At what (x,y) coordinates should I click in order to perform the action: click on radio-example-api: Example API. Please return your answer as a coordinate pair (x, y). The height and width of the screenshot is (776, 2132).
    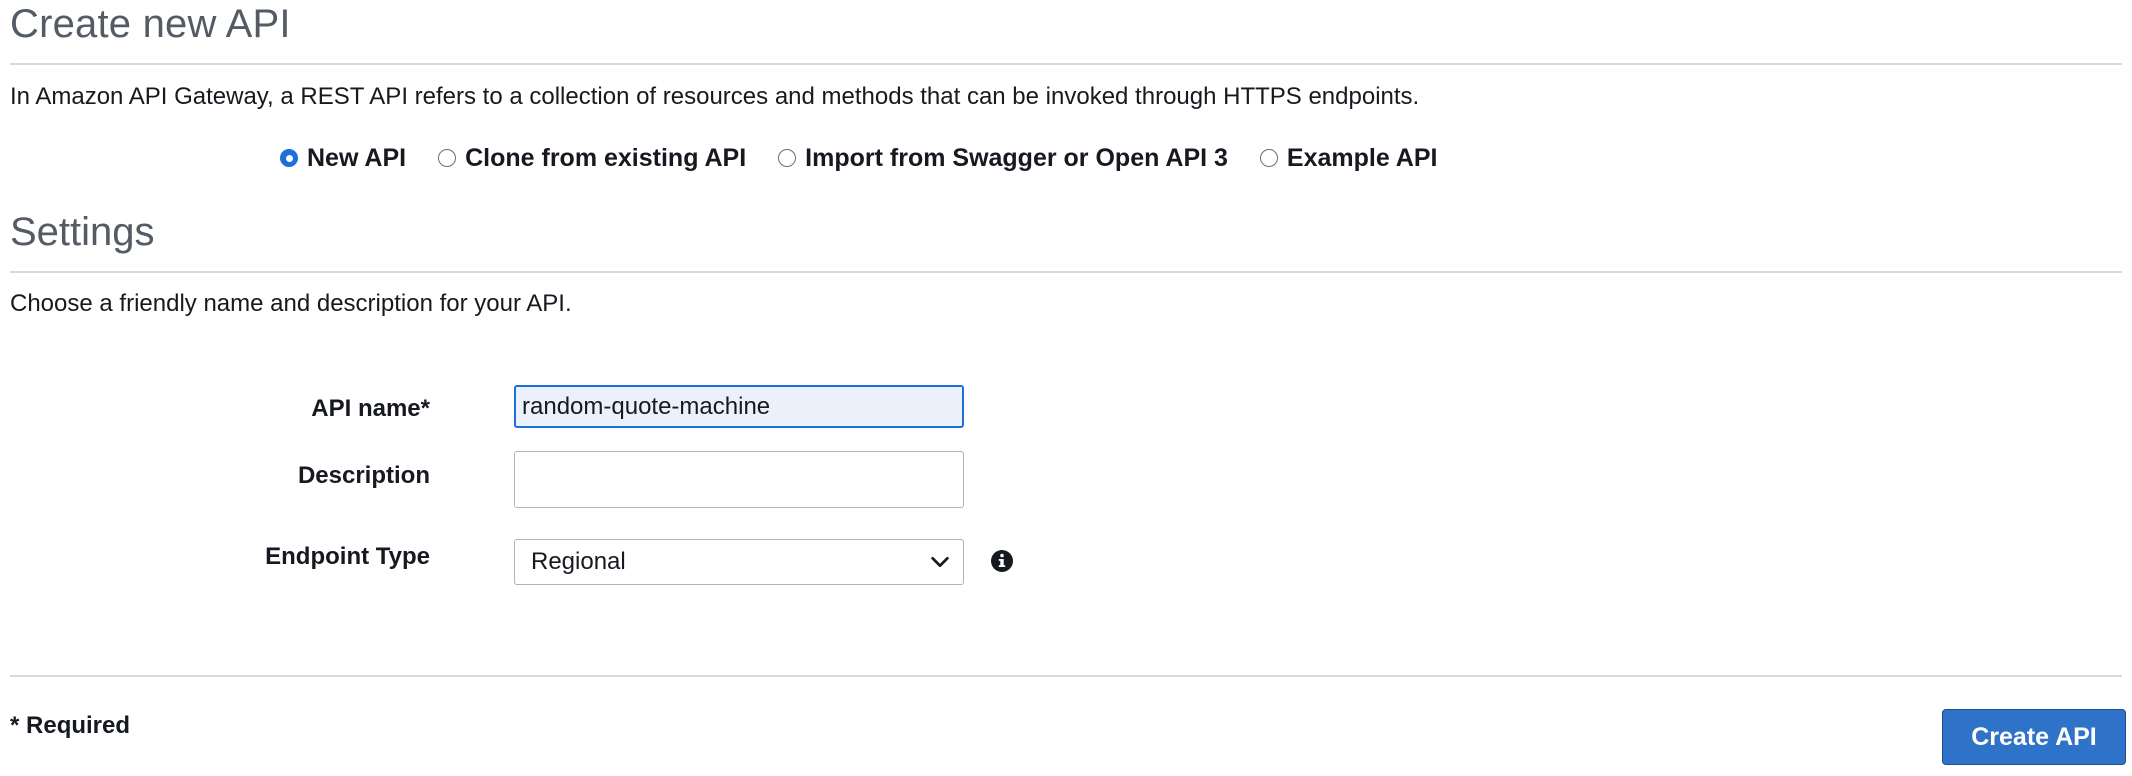
    Looking at the image, I should click on (1348, 158).